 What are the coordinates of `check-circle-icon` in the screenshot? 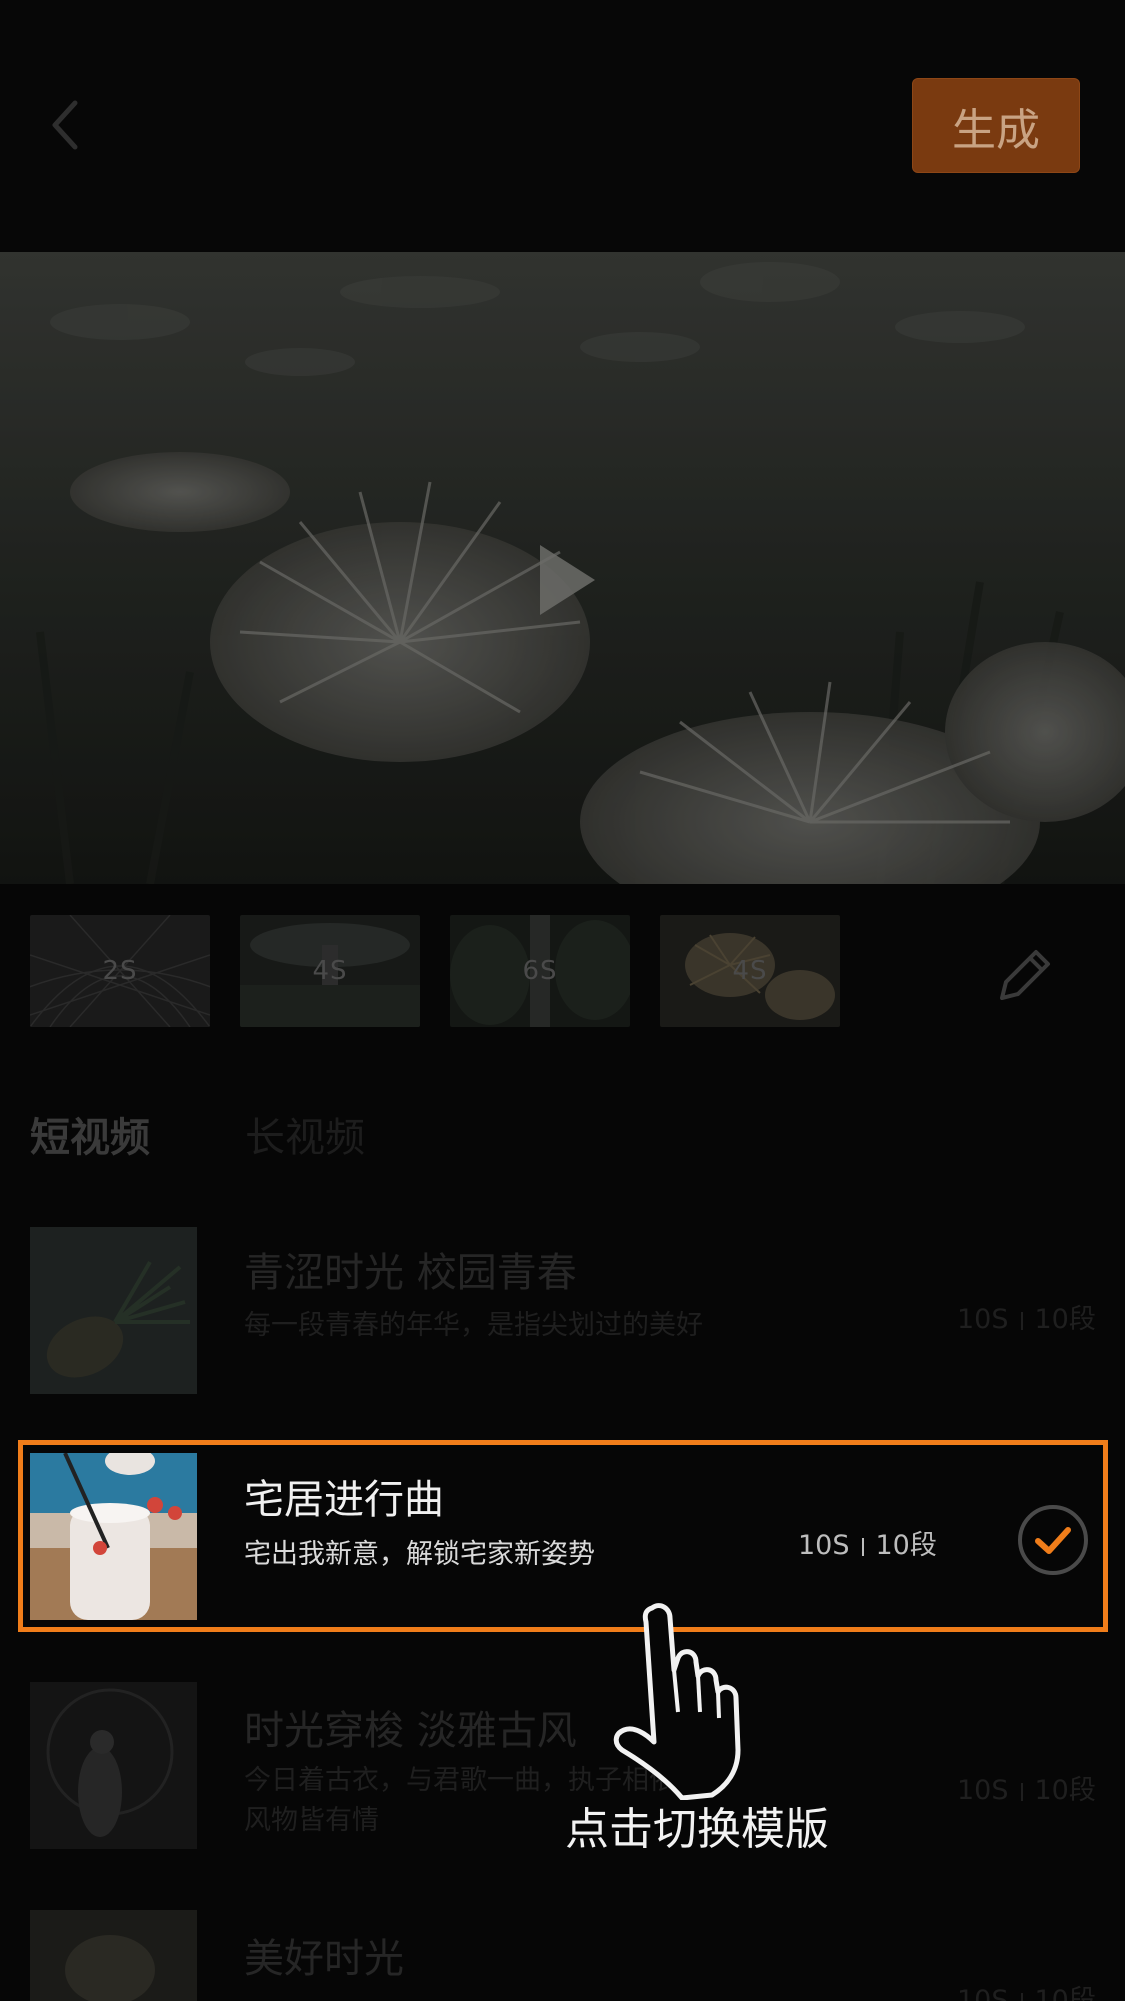 It's located at (1053, 1540).